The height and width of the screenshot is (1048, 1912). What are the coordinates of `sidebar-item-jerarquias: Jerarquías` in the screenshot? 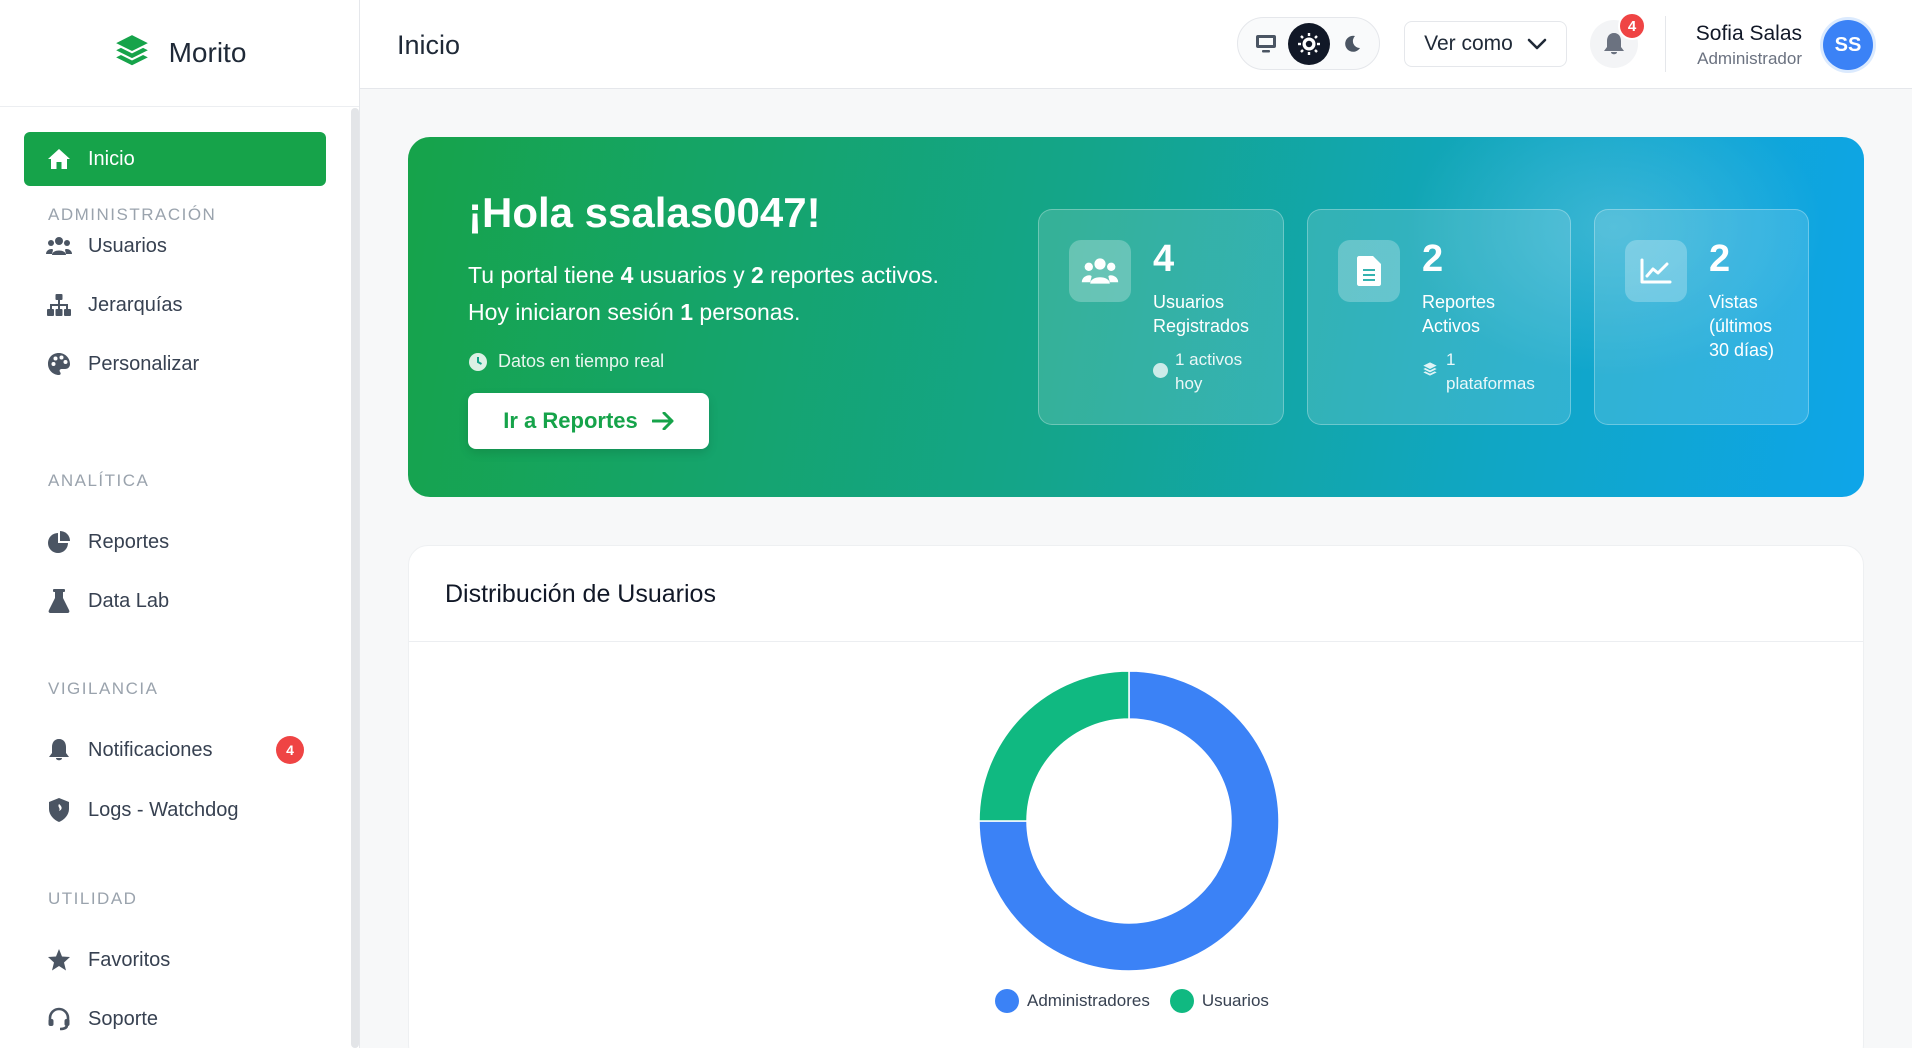 It's located at (175, 305).